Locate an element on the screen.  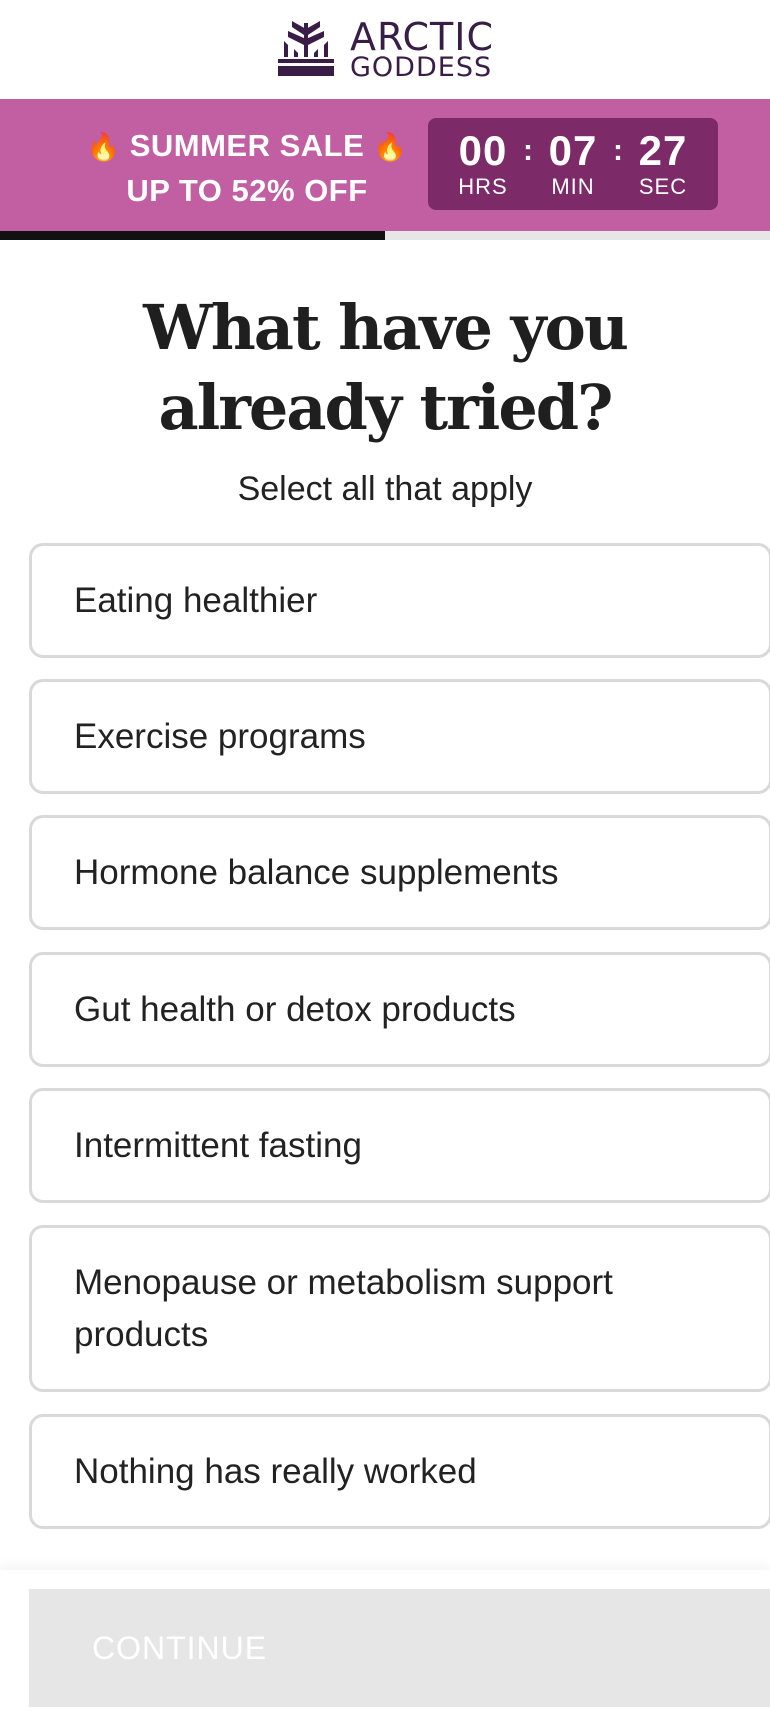
question-title: What have you already tried? is located at coordinates (386, 367).